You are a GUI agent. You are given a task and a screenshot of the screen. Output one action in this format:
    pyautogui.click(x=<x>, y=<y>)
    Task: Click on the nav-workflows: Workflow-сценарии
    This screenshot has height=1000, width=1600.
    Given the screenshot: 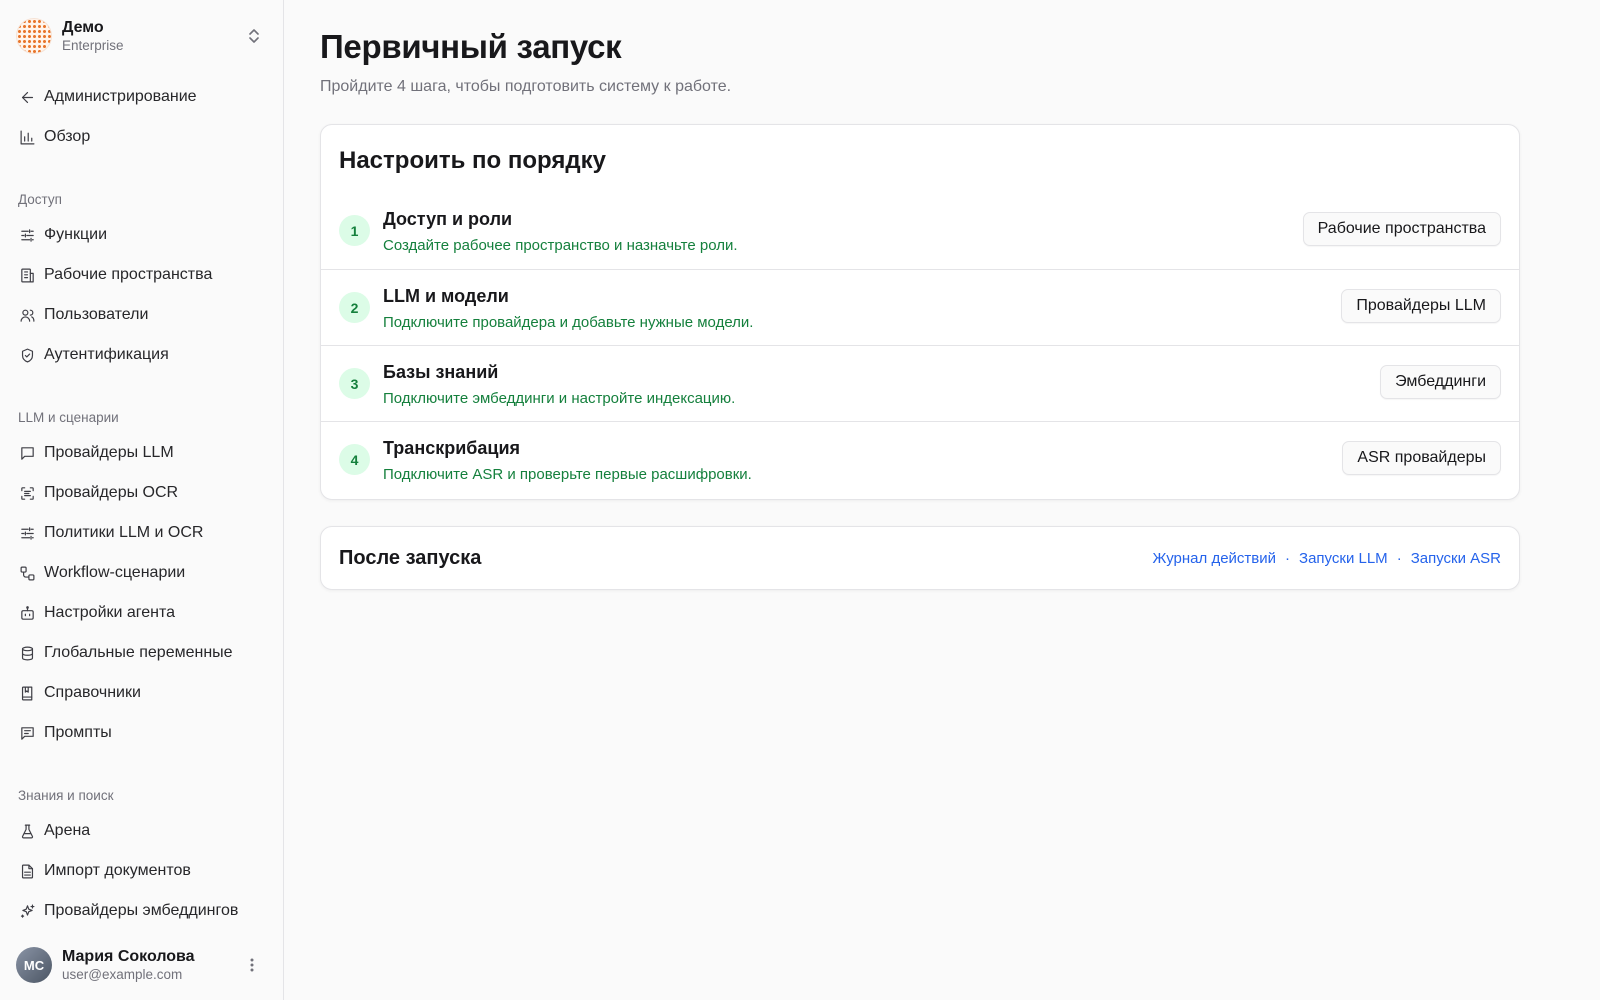 What is the action you would take?
    pyautogui.click(x=142, y=573)
    